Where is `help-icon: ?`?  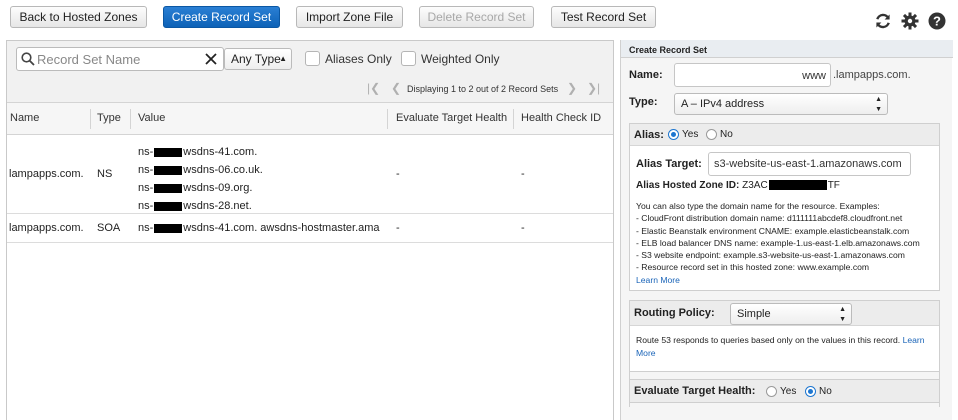
help-icon: ? is located at coordinates (937, 21).